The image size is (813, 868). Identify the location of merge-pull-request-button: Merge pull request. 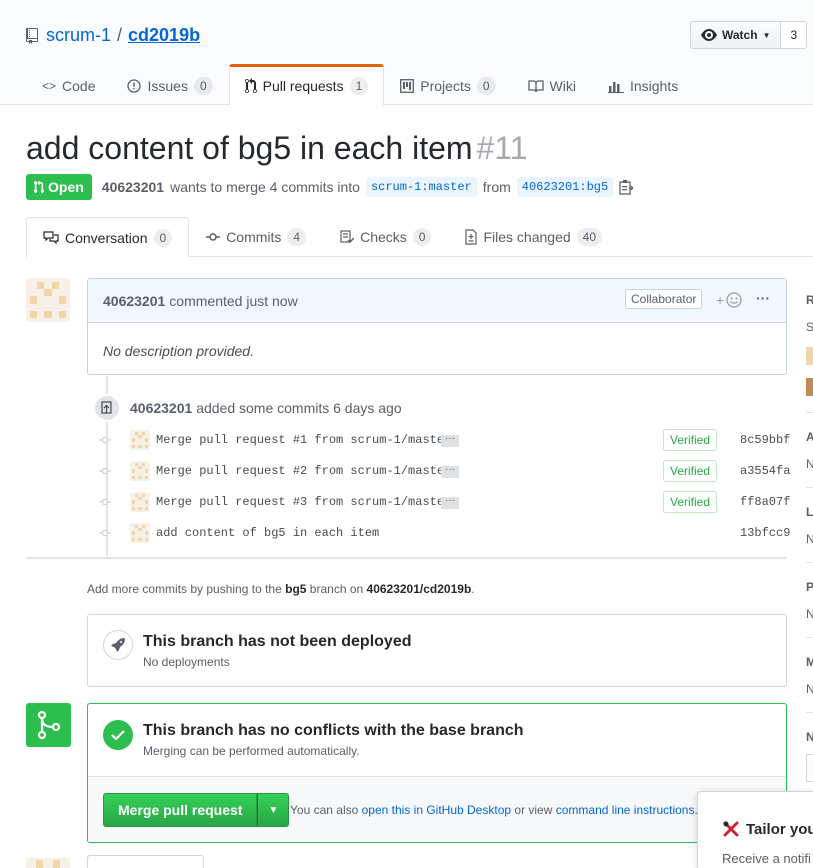
(180, 810).